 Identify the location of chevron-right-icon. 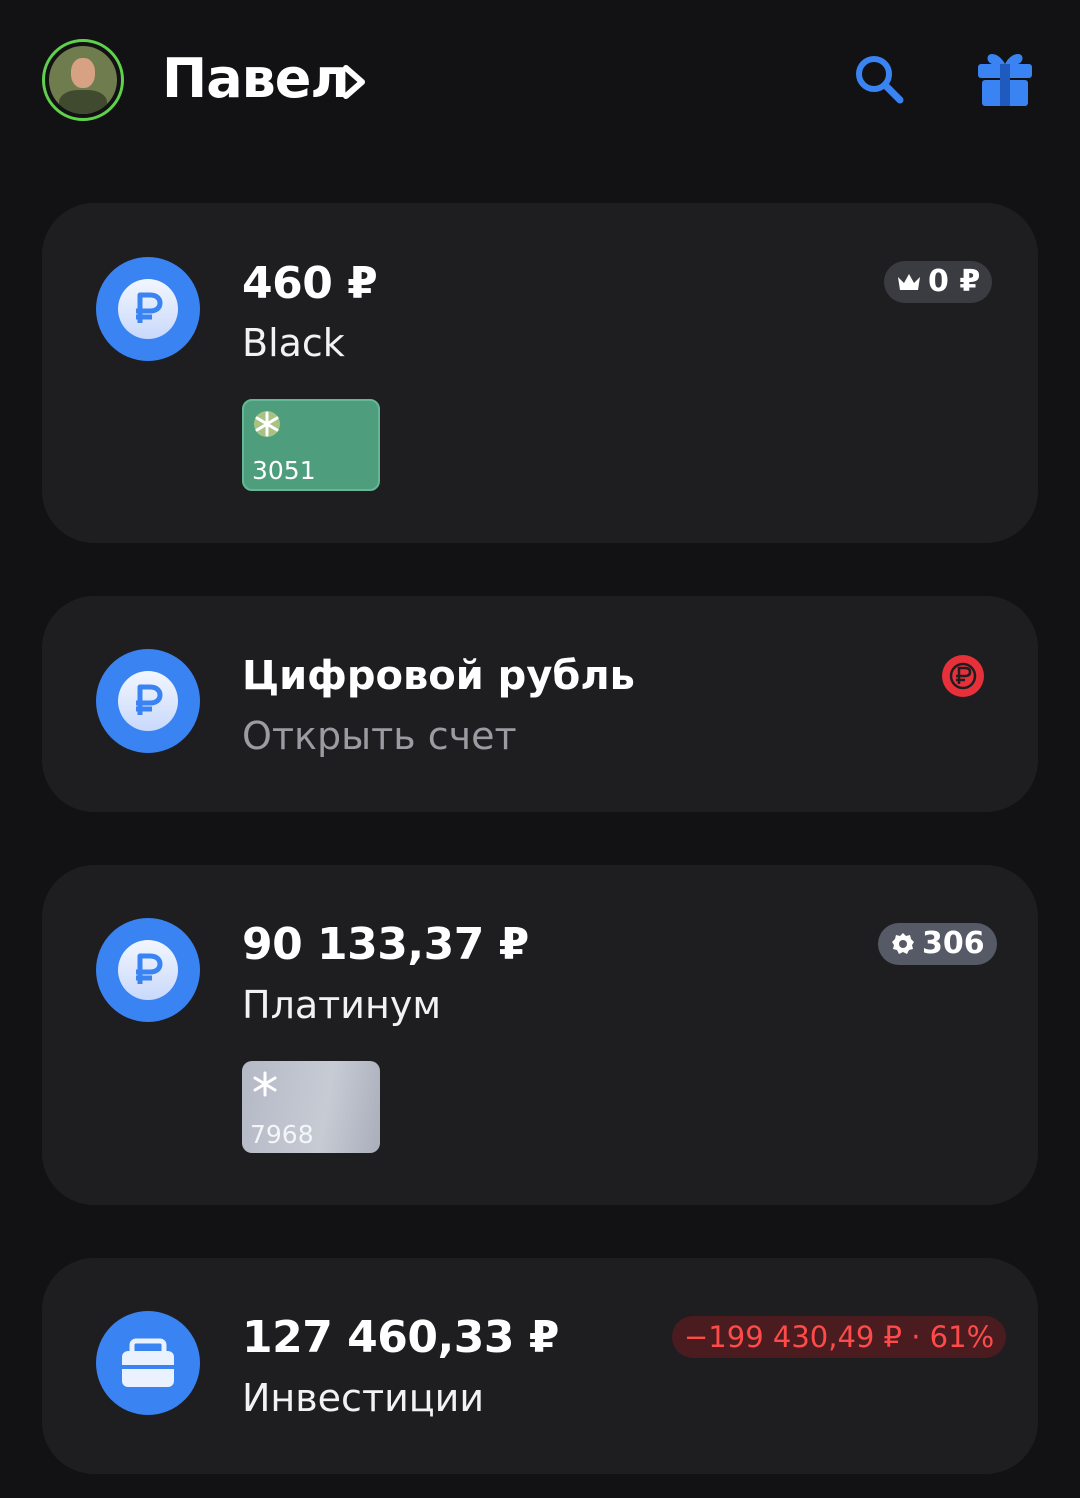
(356, 82).